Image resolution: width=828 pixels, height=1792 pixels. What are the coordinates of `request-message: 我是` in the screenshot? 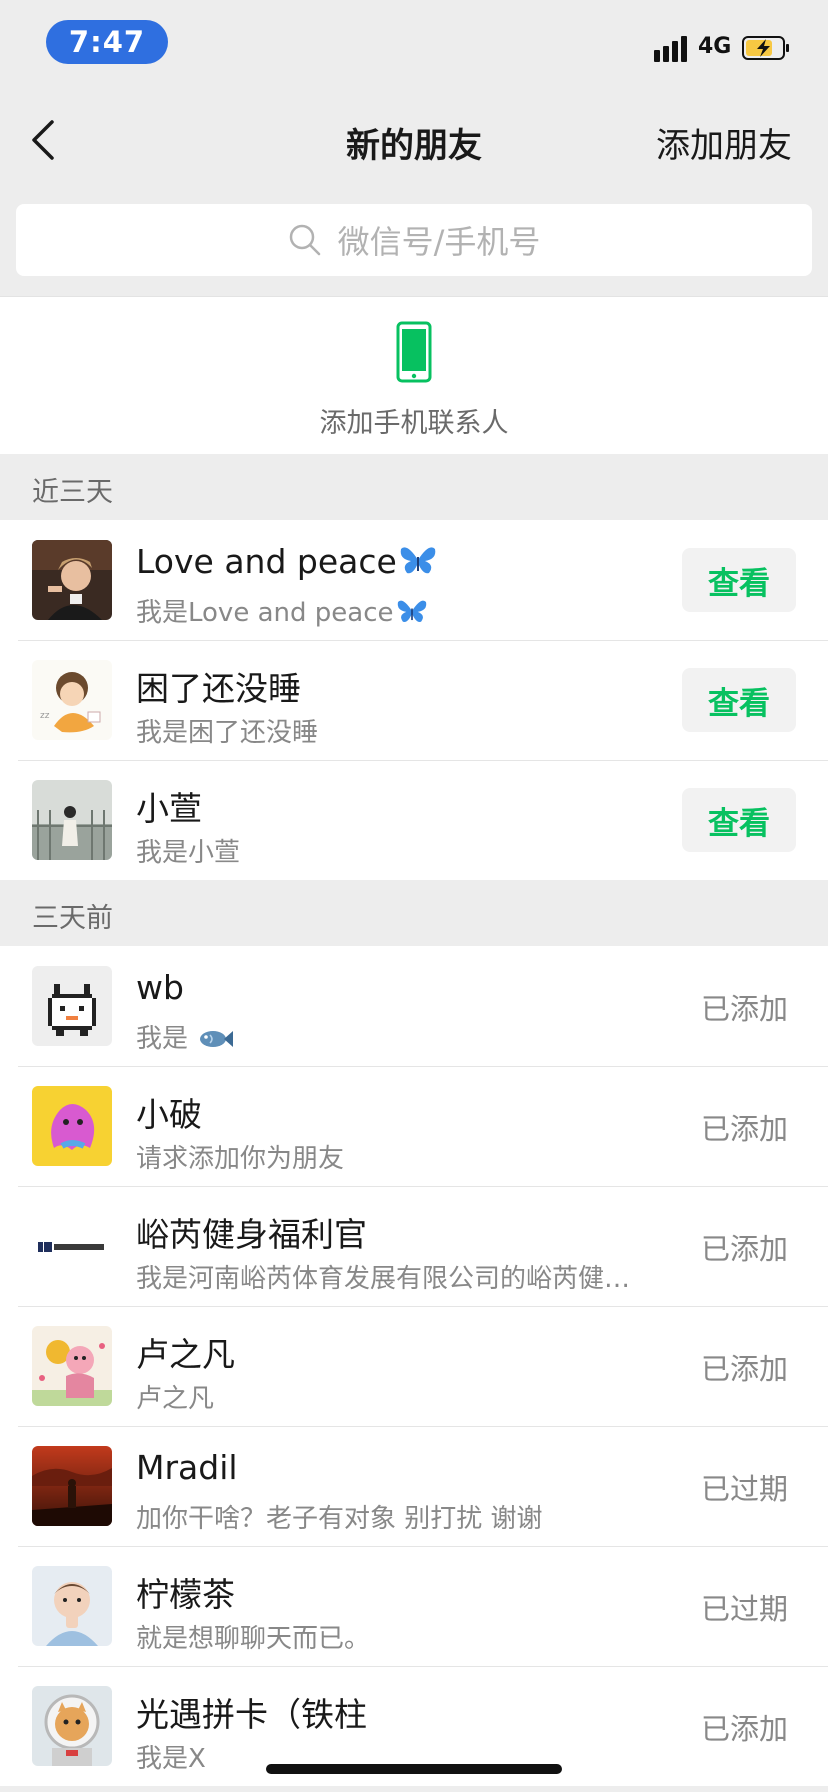 It's located at (185, 1036).